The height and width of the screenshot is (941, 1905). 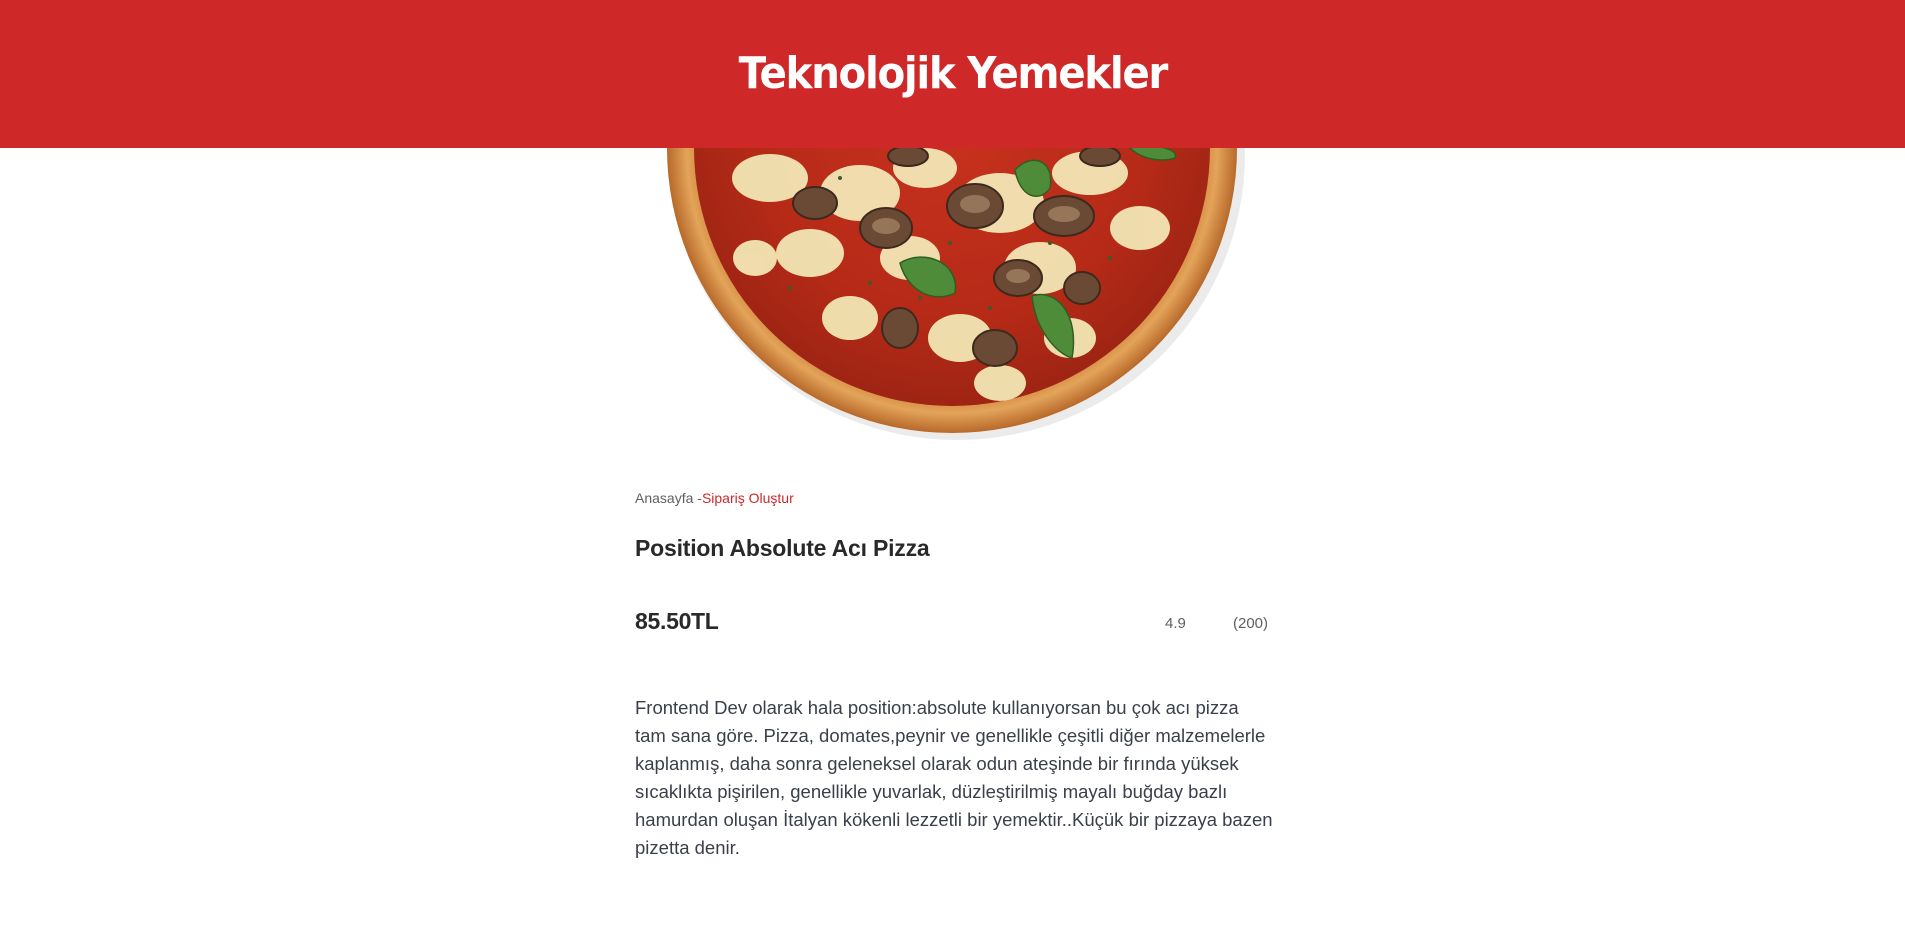 I want to click on pizza-image, so click(x=952, y=298).